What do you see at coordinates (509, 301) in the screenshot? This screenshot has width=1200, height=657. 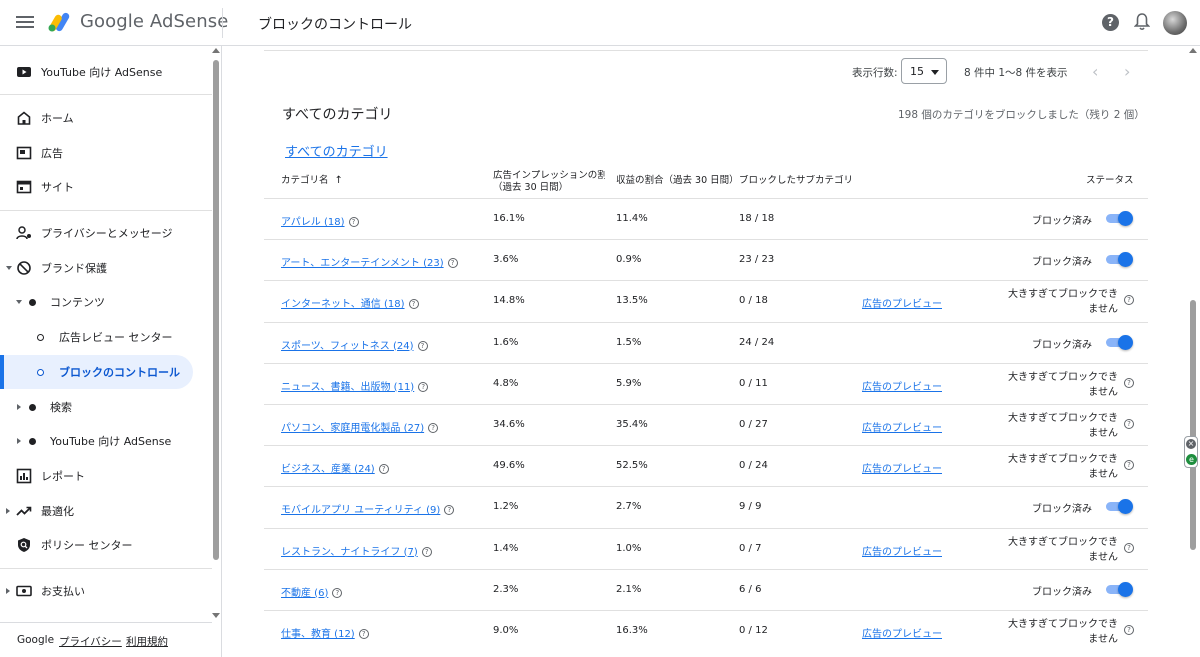 I see `impression-share: 14.8%` at bounding box center [509, 301].